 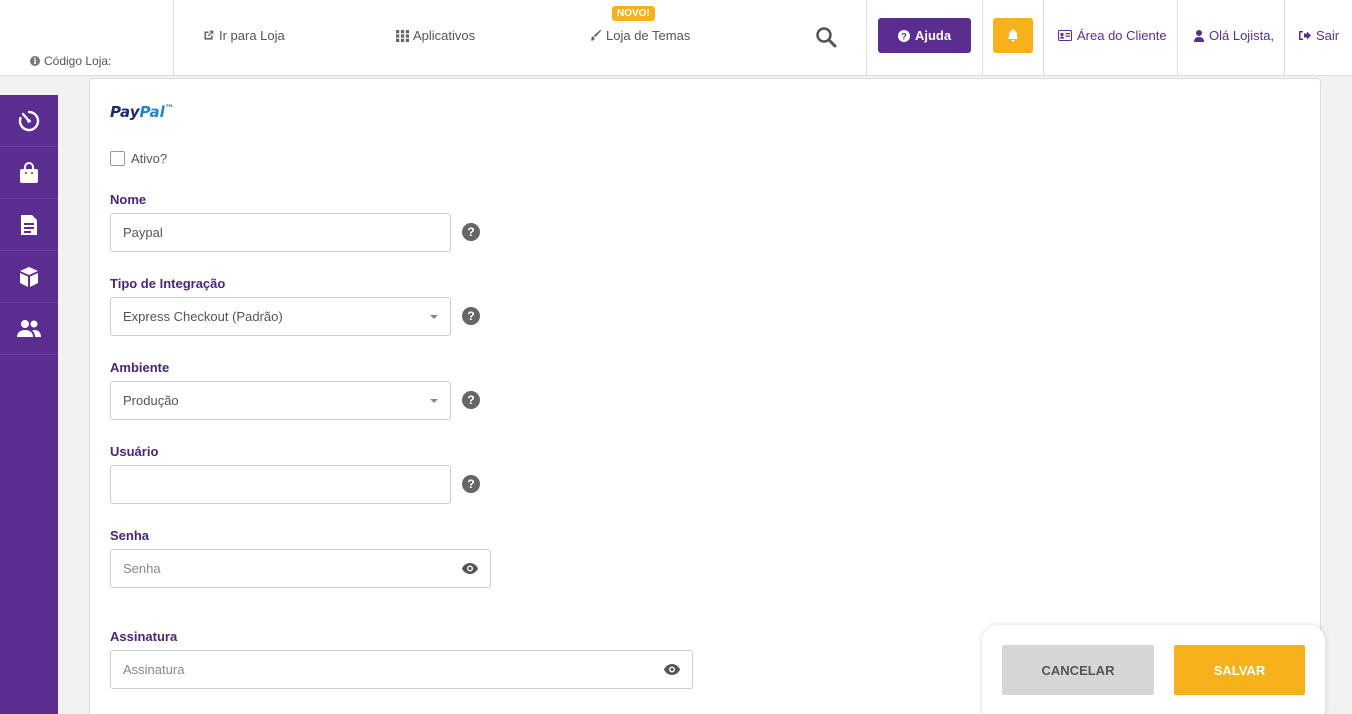 What do you see at coordinates (142, 568) in the screenshot?
I see `password-placeholder: Senha` at bounding box center [142, 568].